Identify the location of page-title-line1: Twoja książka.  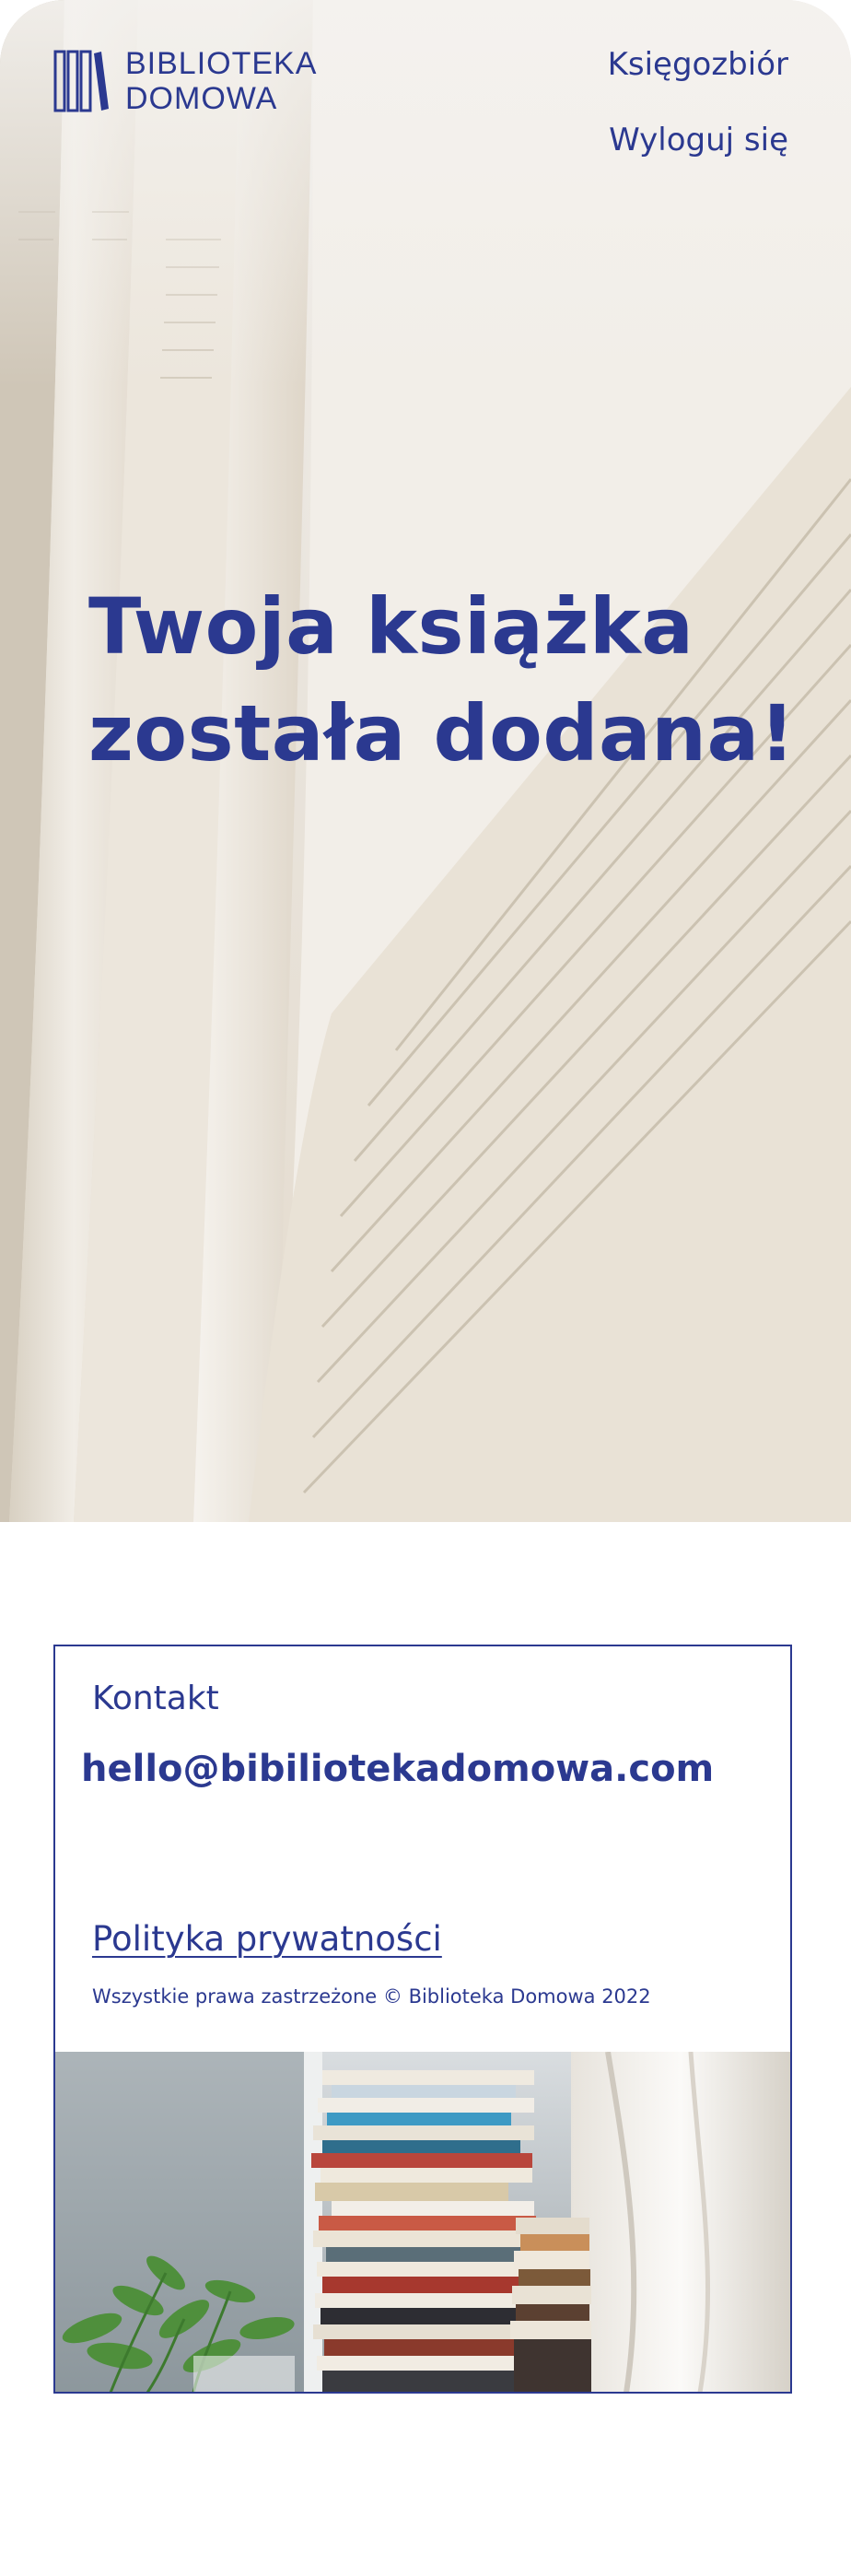
(391, 626).